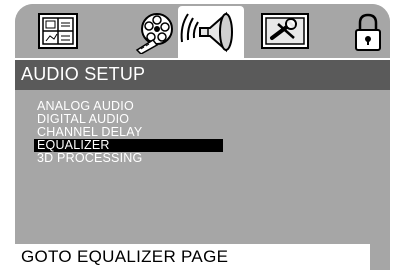 The height and width of the screenshot is (270, 394). I want to click on general-setup-icon, so click(58, 32).